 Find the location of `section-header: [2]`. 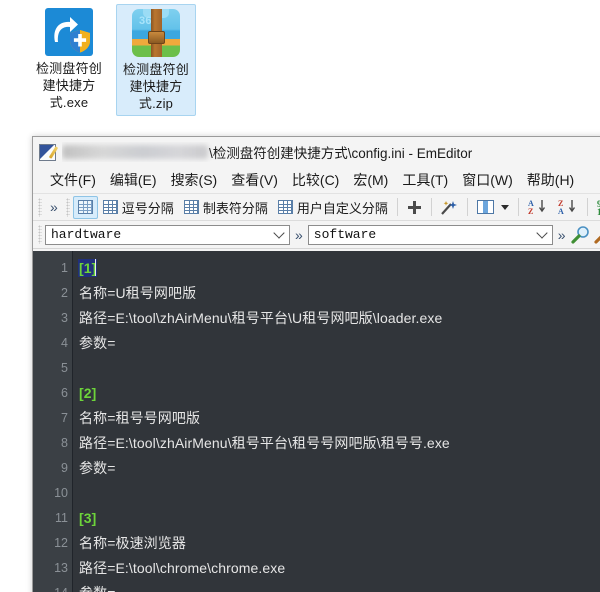

section-header: [2] is located at coordinates (88, 393).